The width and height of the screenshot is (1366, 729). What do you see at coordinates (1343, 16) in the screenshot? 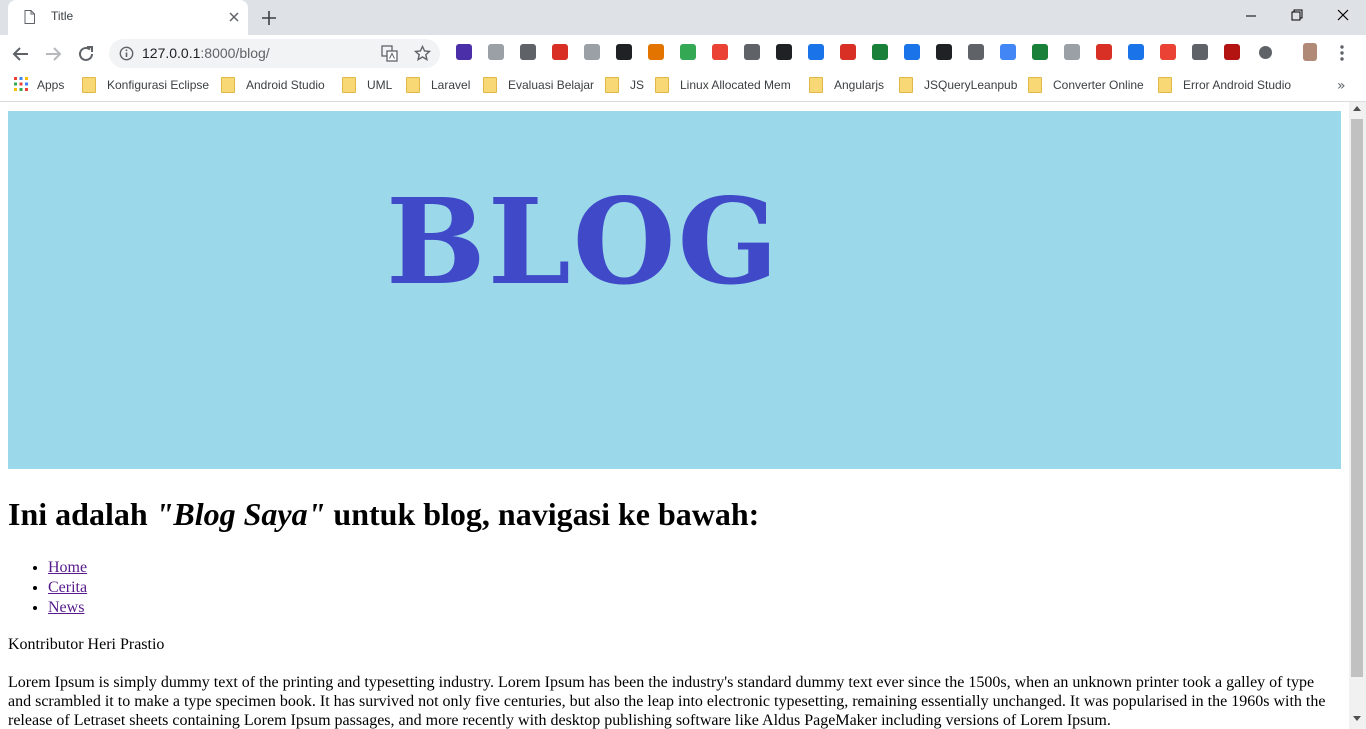
I see `close-window-icon` at bounding box center [1343, 16].